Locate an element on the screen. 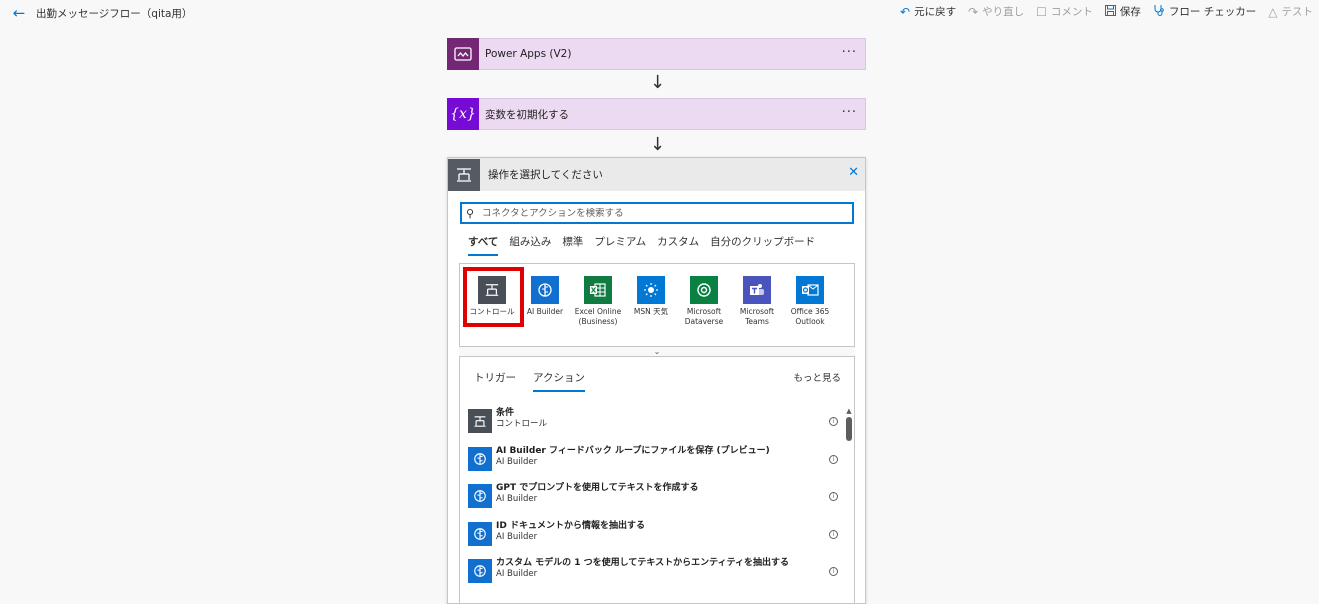 This screenshot has height=604, width=1319. excel-icon is located at coordinates (598, 290).